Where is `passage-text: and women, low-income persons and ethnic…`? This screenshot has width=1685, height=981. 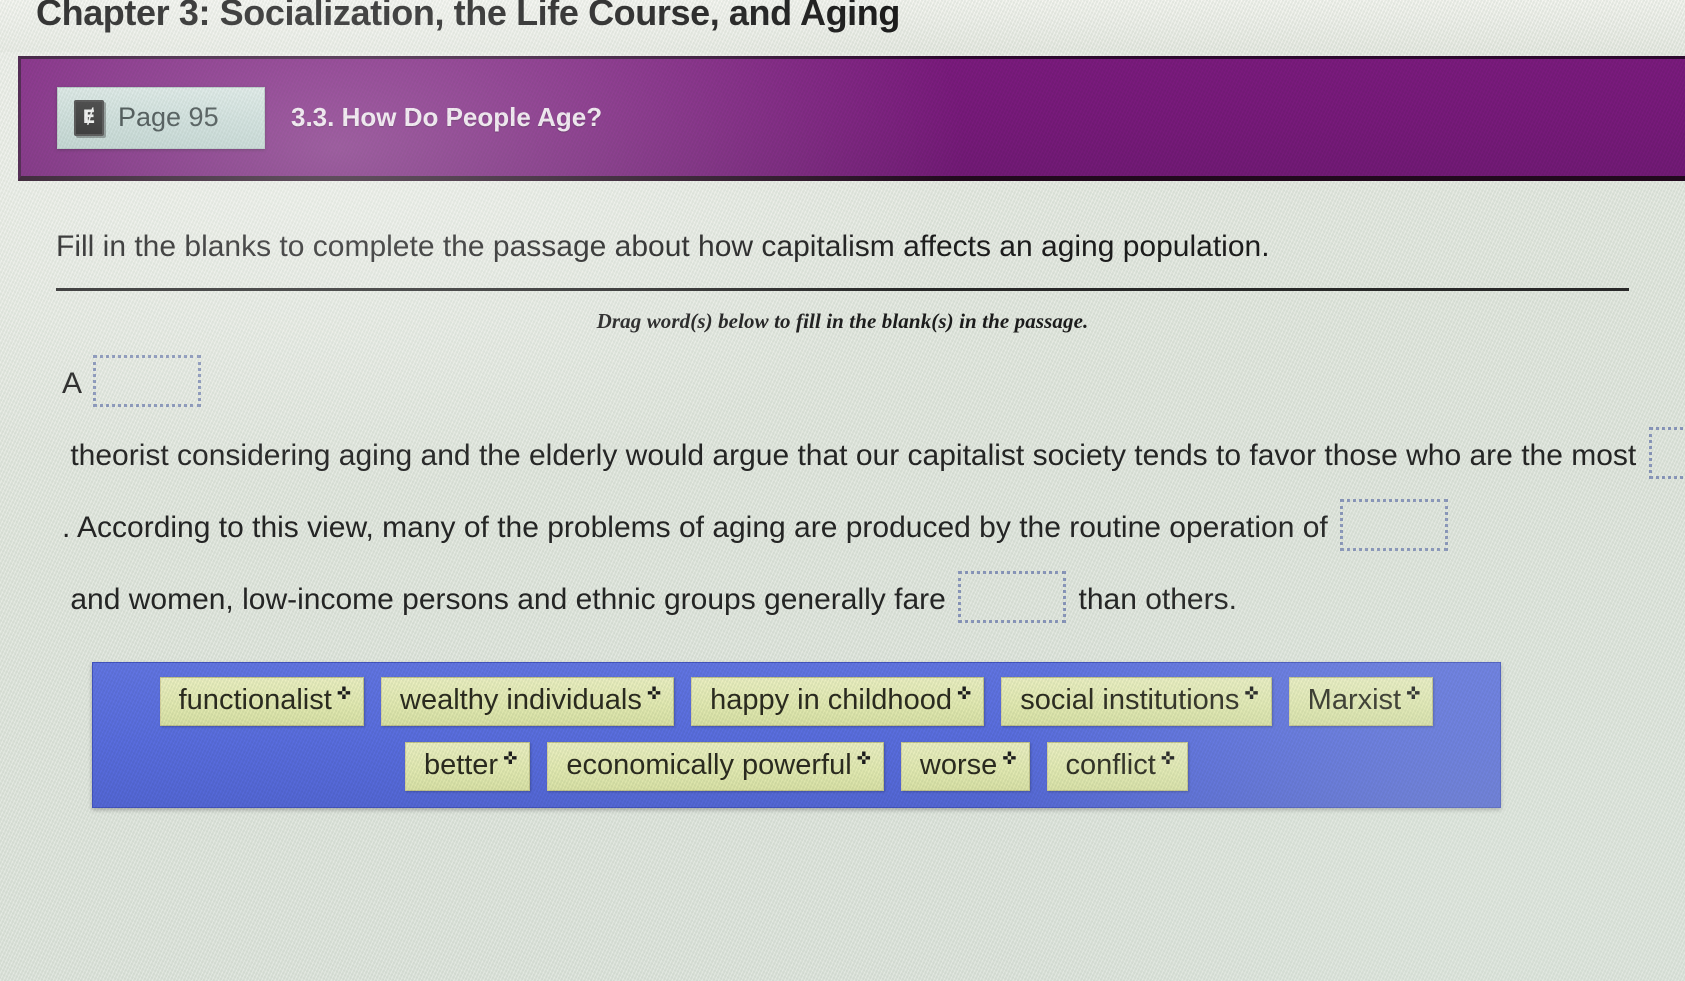 passage-text: and women, low-income persons and ethnic… is located at coordinates (508, 599).